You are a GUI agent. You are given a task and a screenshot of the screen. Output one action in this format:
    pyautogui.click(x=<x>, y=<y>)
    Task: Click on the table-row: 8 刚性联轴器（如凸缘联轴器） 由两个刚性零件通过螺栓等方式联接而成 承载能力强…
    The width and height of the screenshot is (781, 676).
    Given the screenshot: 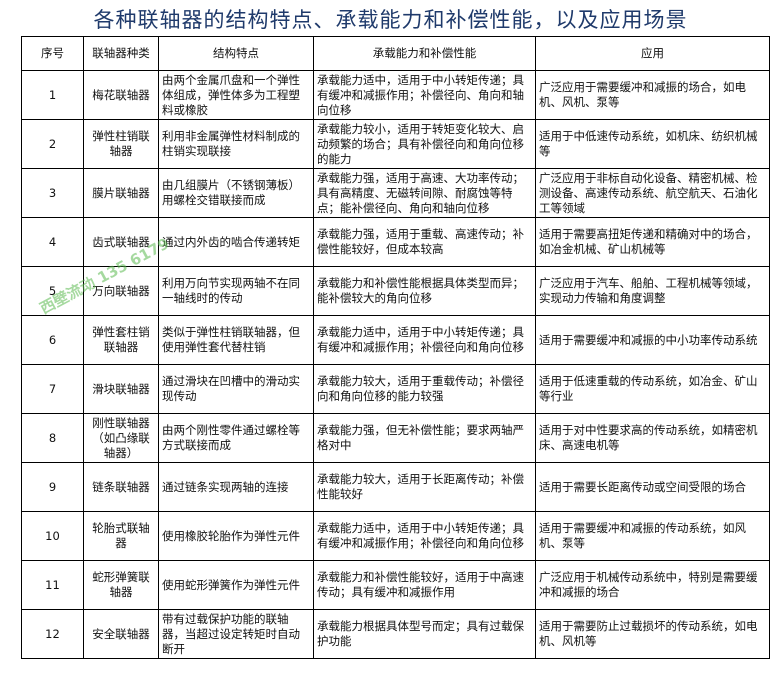 What is the action you would take?
    pyautogui.click(x=395, y=438)
    